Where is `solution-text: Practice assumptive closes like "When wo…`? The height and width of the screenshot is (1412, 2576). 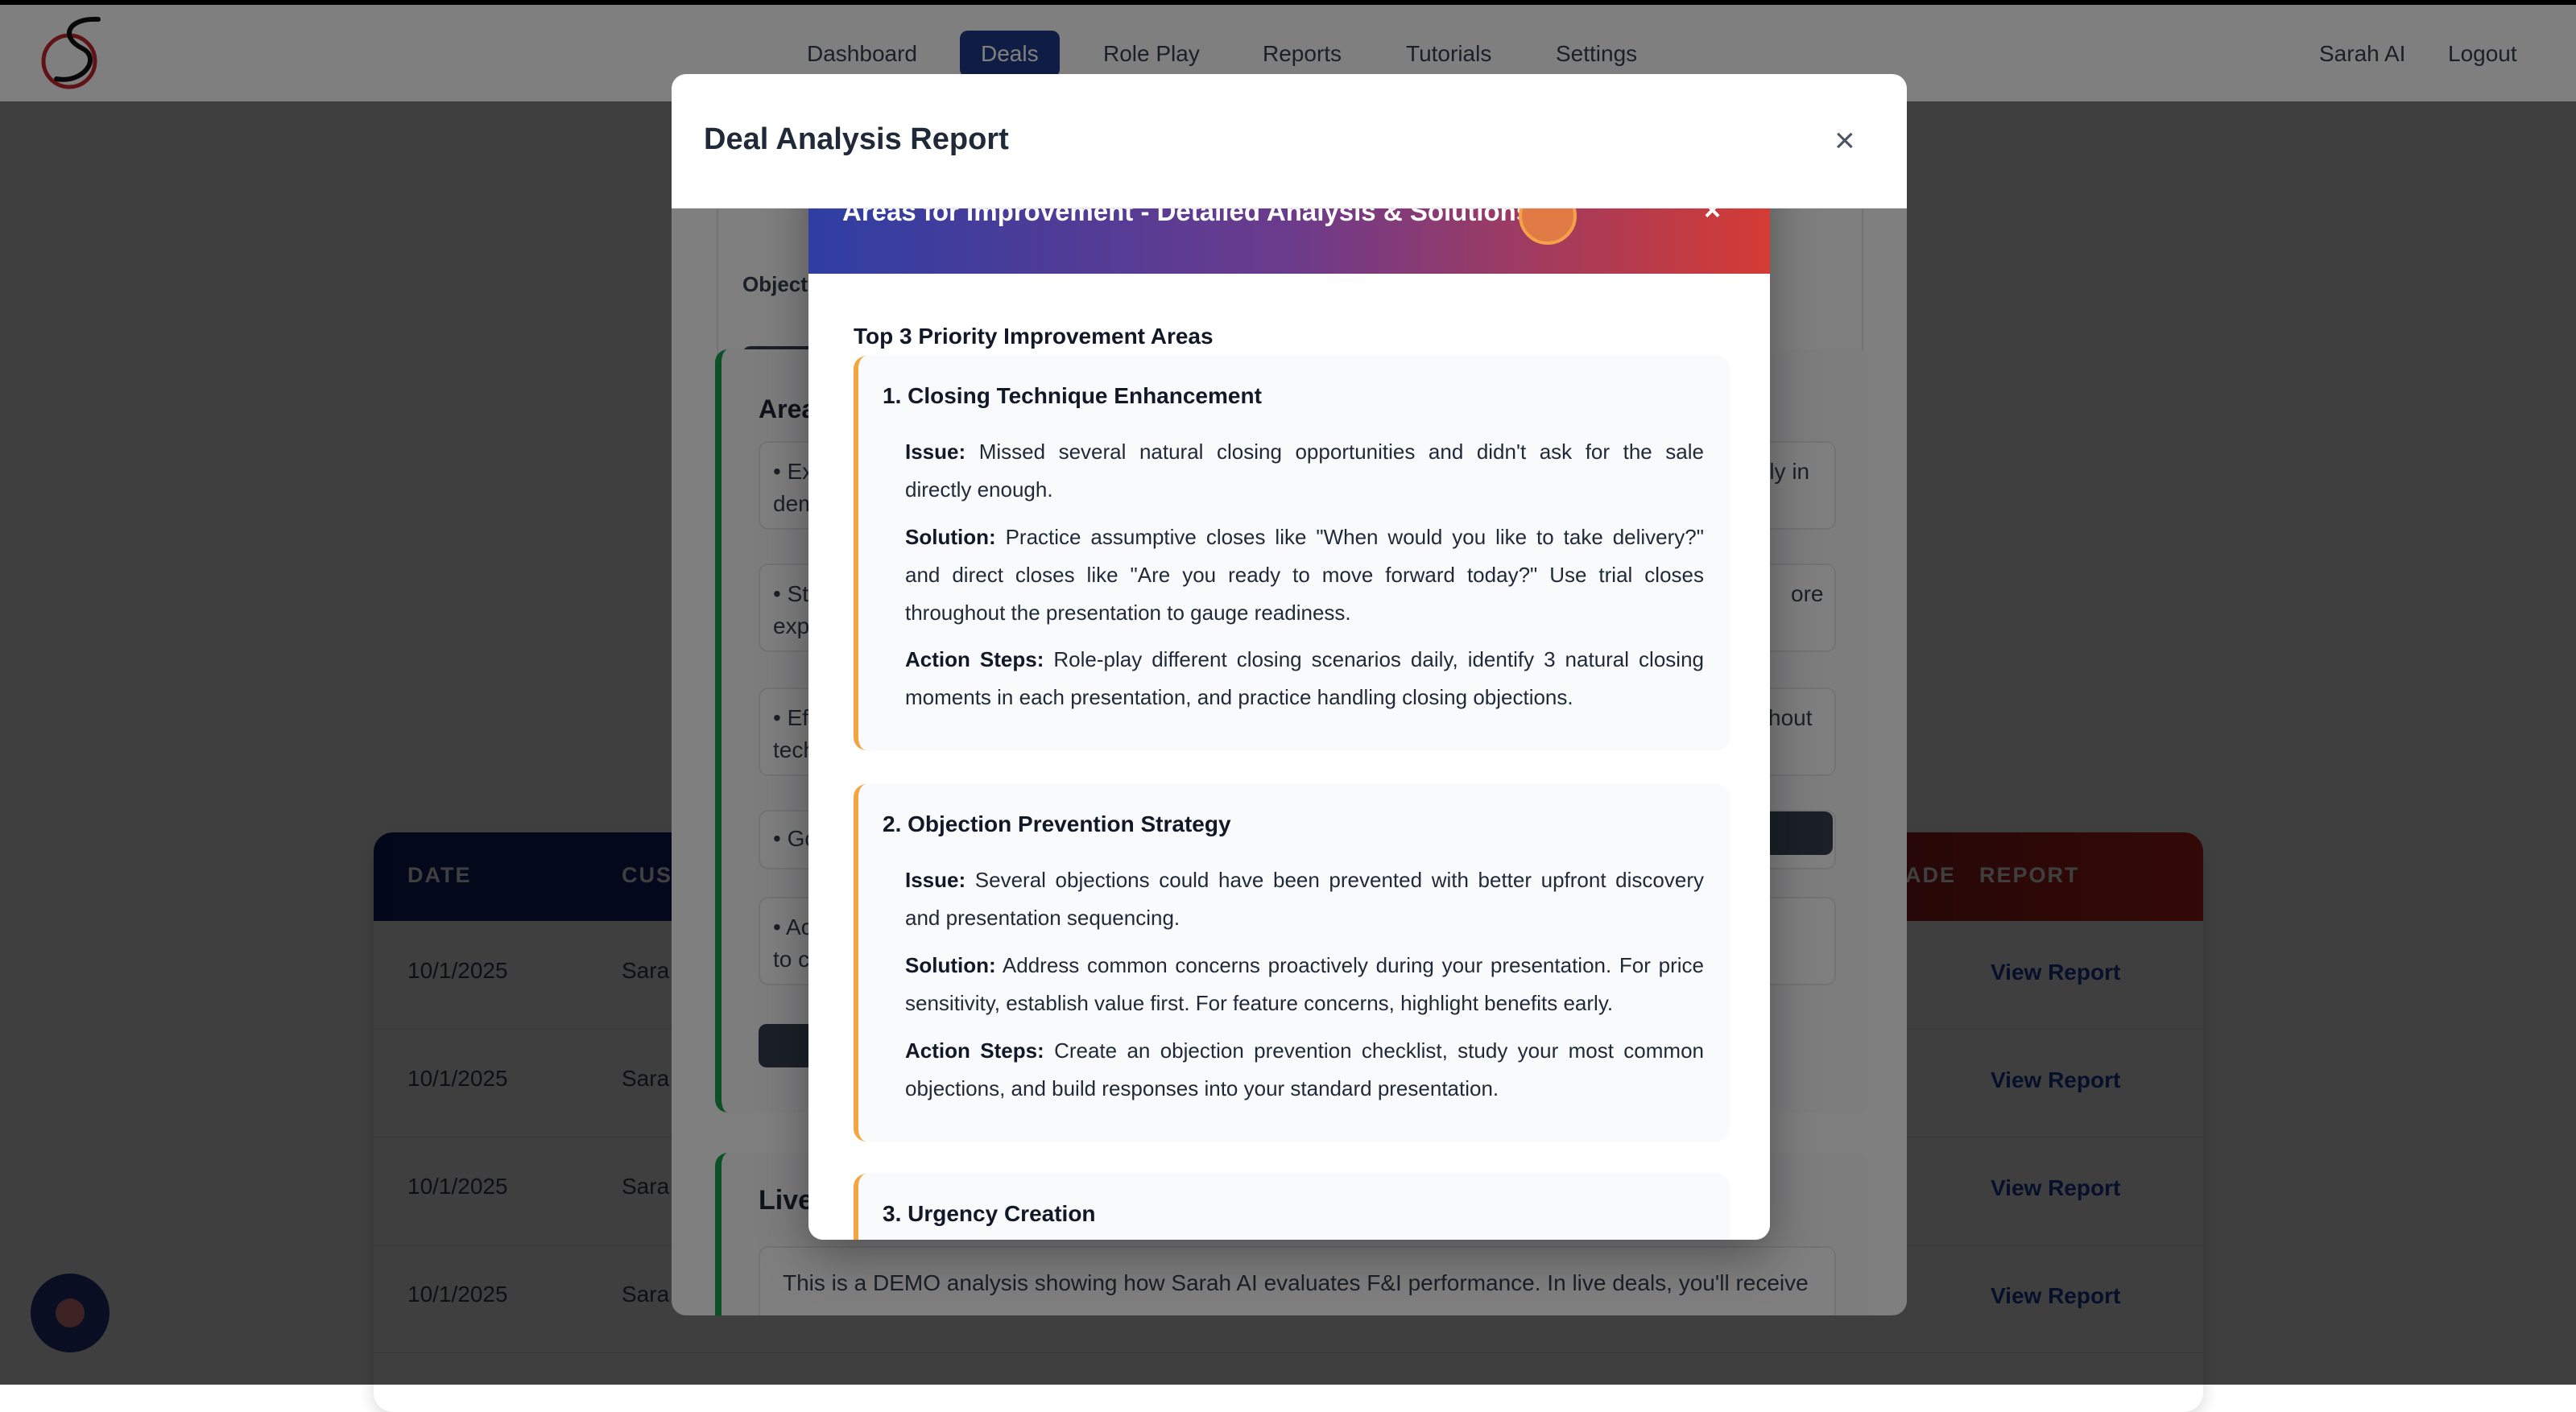 solution-text: Practice assumptive closes like "When wo… is located at coordinates (1355, 537).